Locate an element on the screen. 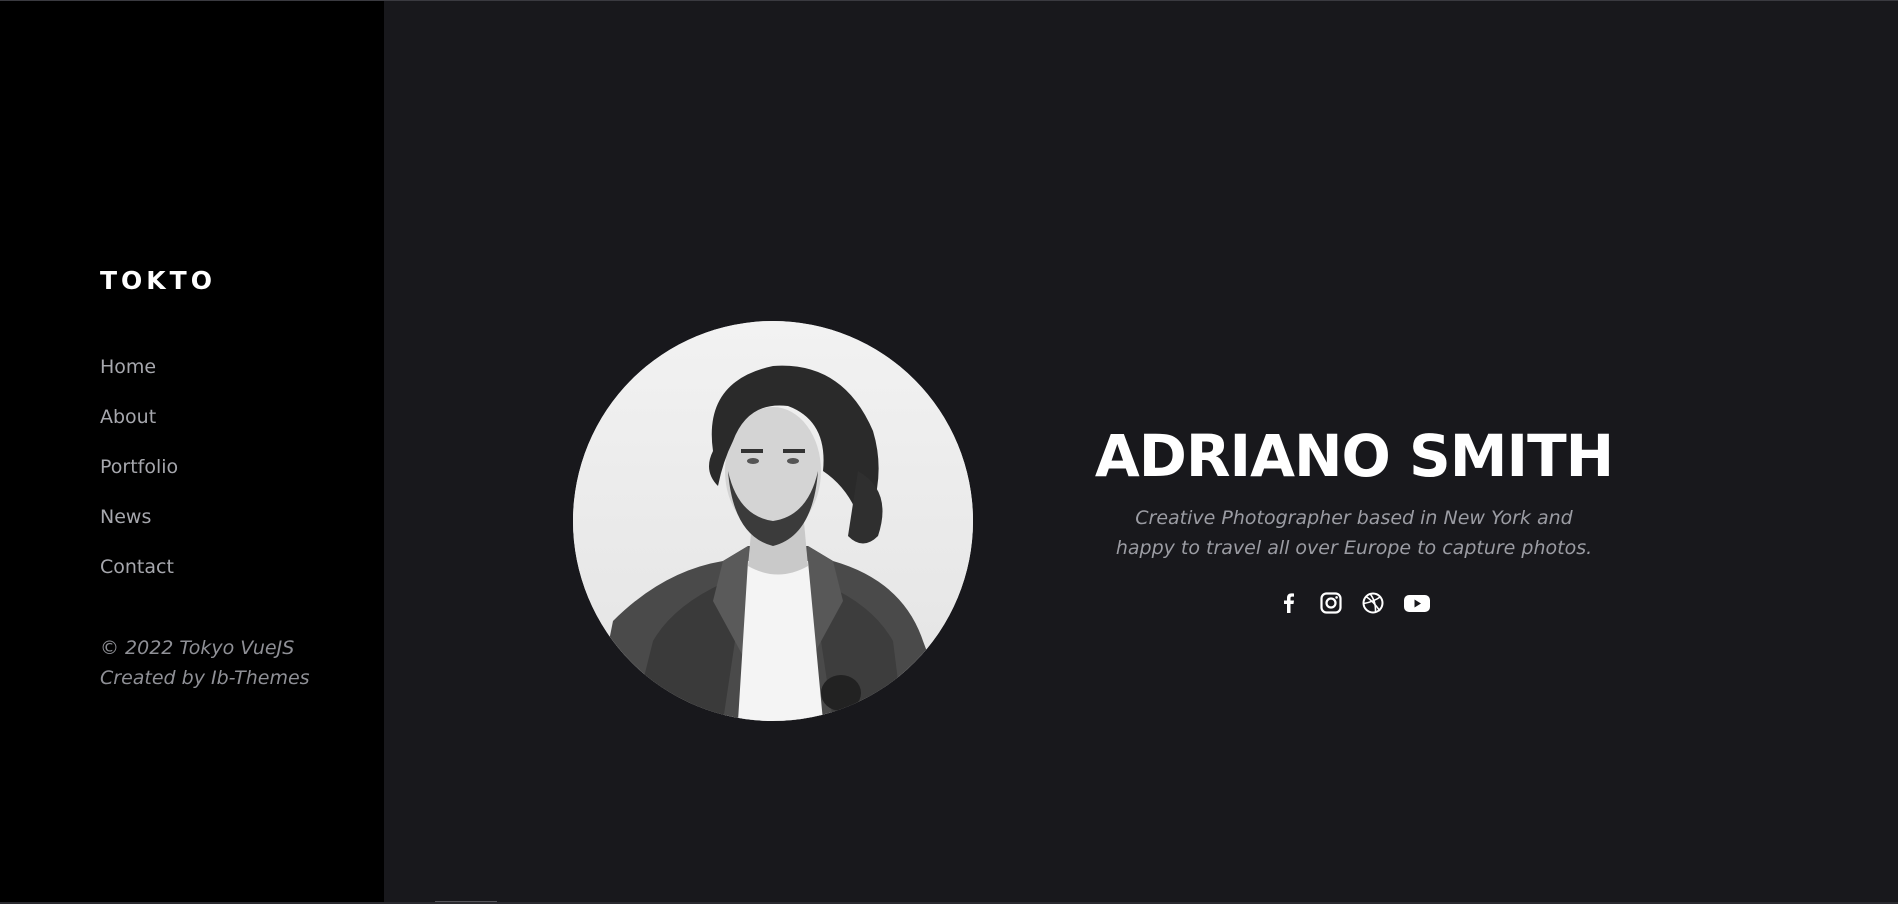 This screenshot has height=904, width=1898. youtube-icon is located at coordinates (1417, 603).